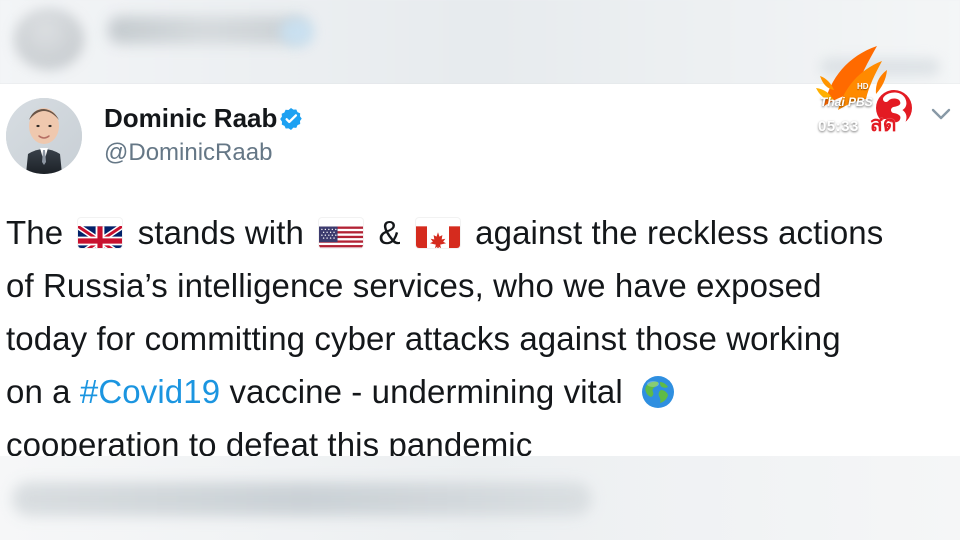  What do you see at coordinates (188, 153) in the screenshot?
I see `author-handle: @DominicRaab` at bounding box center [188, 153].